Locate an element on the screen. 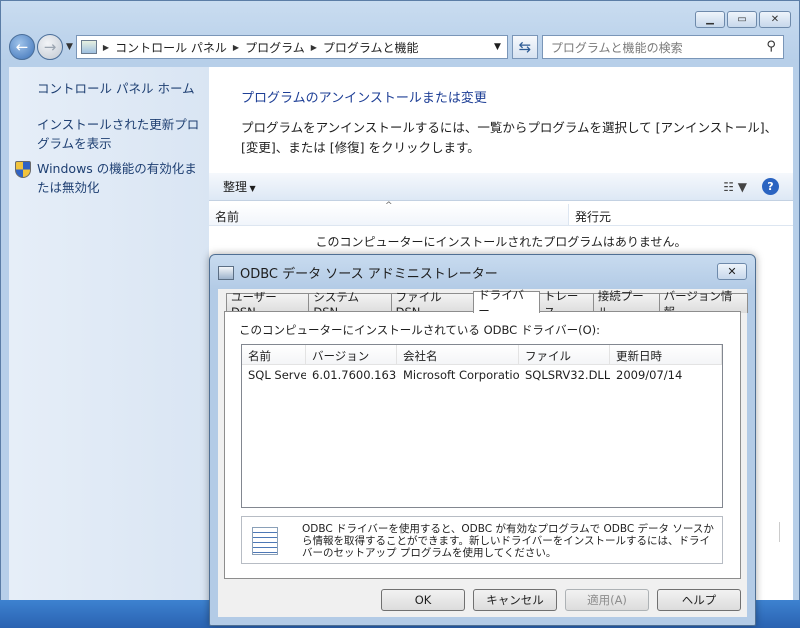  sidebar-item-windows-features: Windows の機能の有効化または無効化 is located at coordinates (121, 178).